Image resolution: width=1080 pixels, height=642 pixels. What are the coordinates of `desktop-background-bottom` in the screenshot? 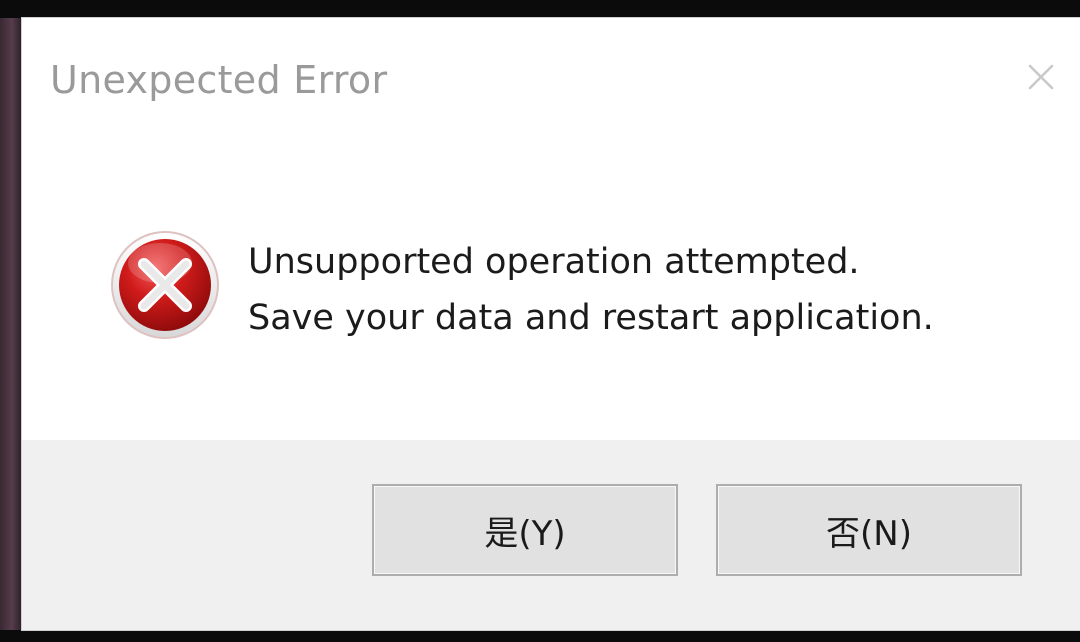 It's located at (540, 636).